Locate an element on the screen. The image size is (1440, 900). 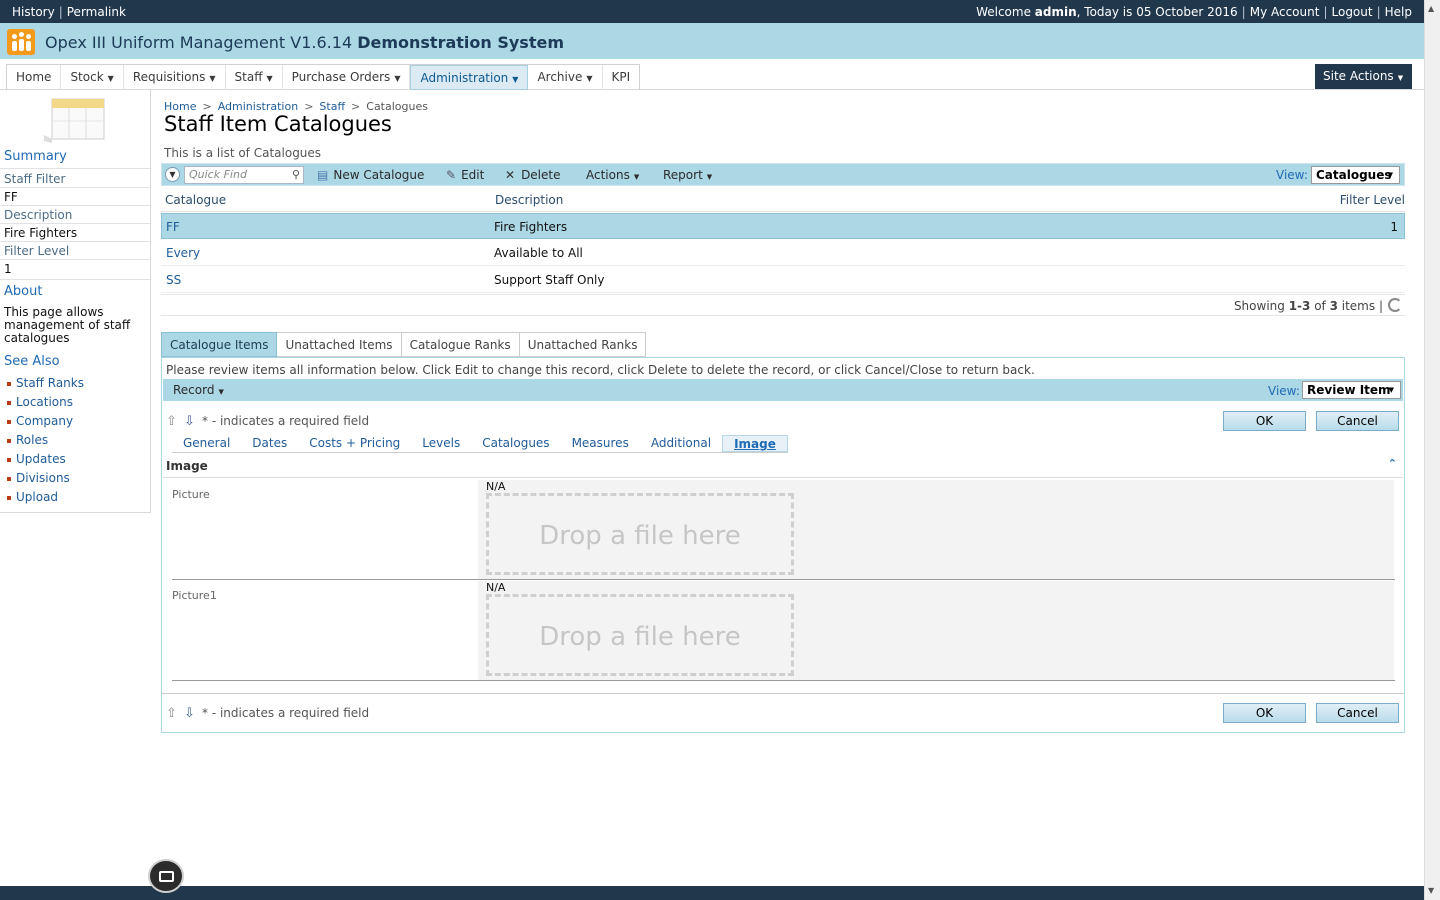
history-link: History is located at coordinates (33, 12).